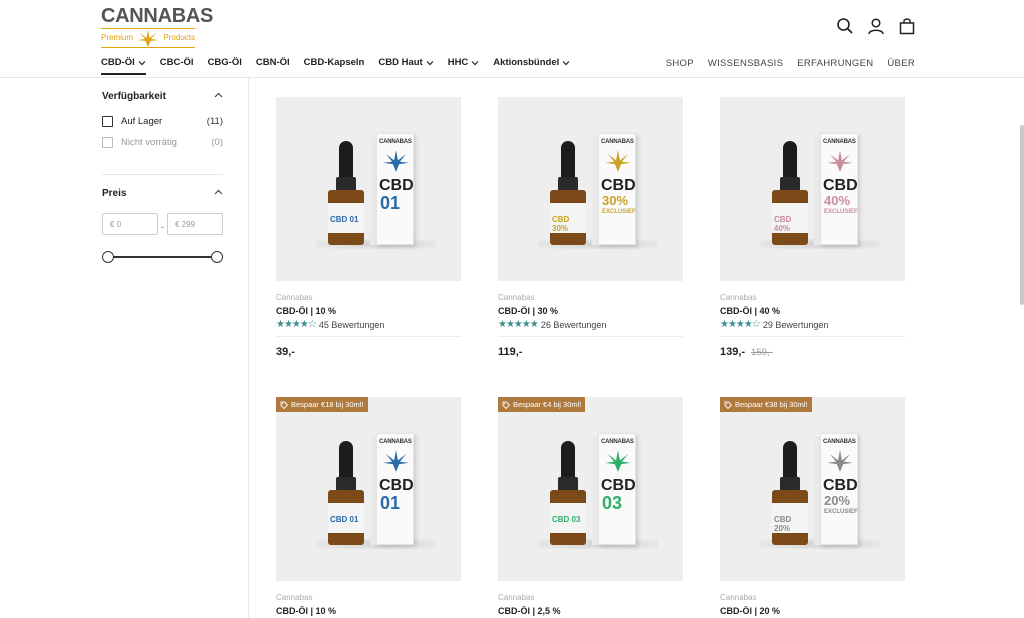 The height and width of the screenshot is (618, 1024). Describe the element at coordinates (839, 489) in the screenshot. I see `product-box: CANNABAS CBD 20% EXCLUSIEF` at that location.